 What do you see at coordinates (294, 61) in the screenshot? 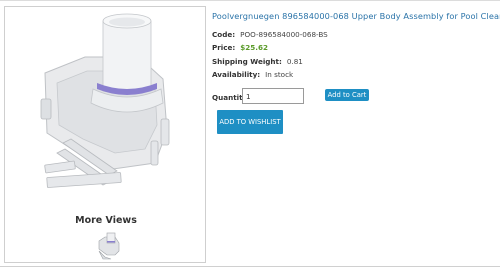
I see `shipping-weight-value: 0.81` at bounding box center [294, 61].